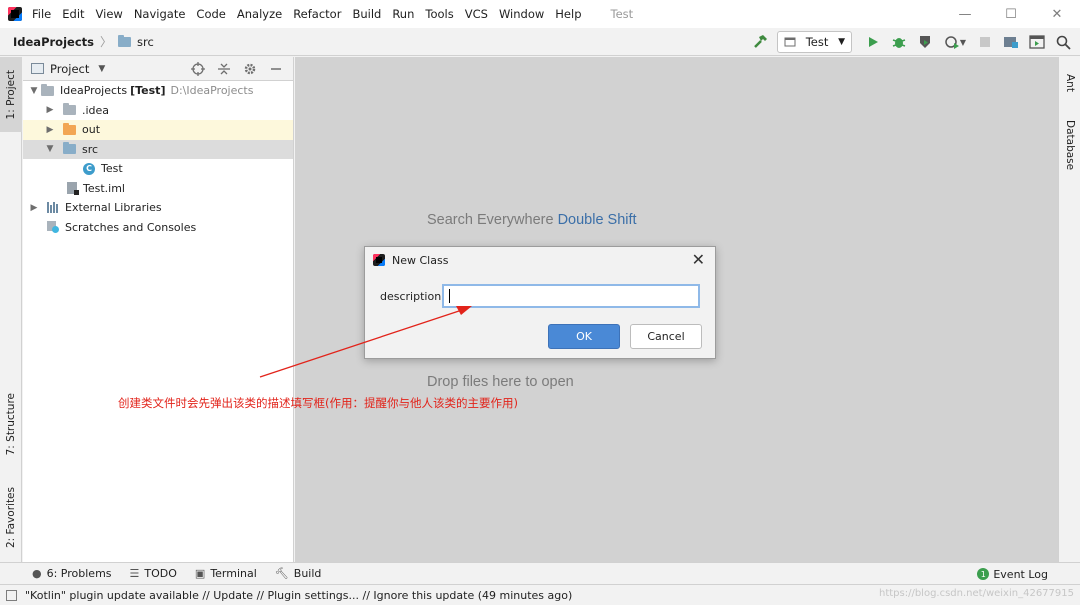 The width and height of the screenshot is (1080, 605). I want to click on menu-file: File, so click(41, 14).